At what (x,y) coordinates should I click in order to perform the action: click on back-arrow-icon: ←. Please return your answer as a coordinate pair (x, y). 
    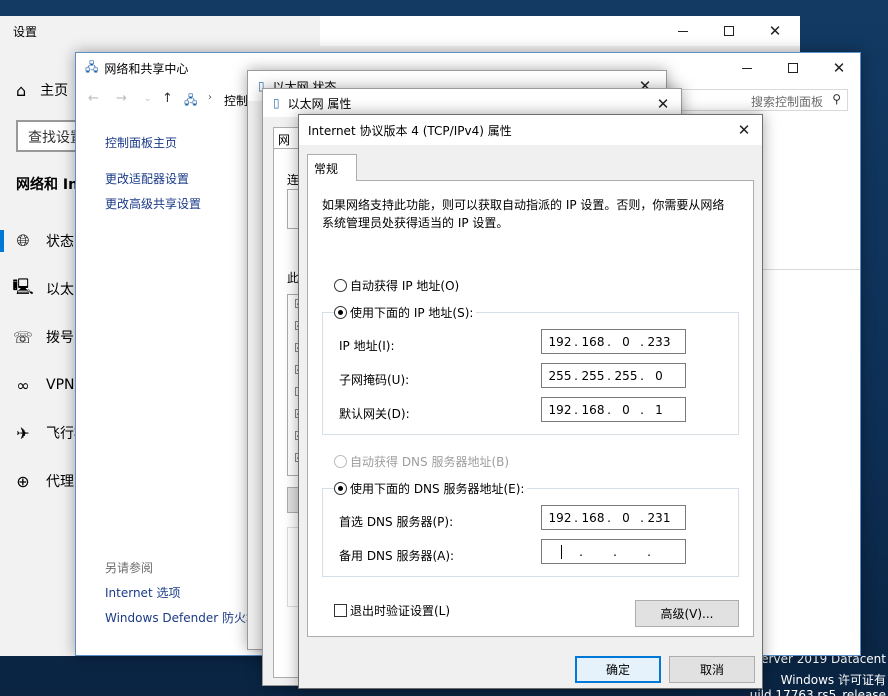
    Looking at the image, I should click on (93, 98).